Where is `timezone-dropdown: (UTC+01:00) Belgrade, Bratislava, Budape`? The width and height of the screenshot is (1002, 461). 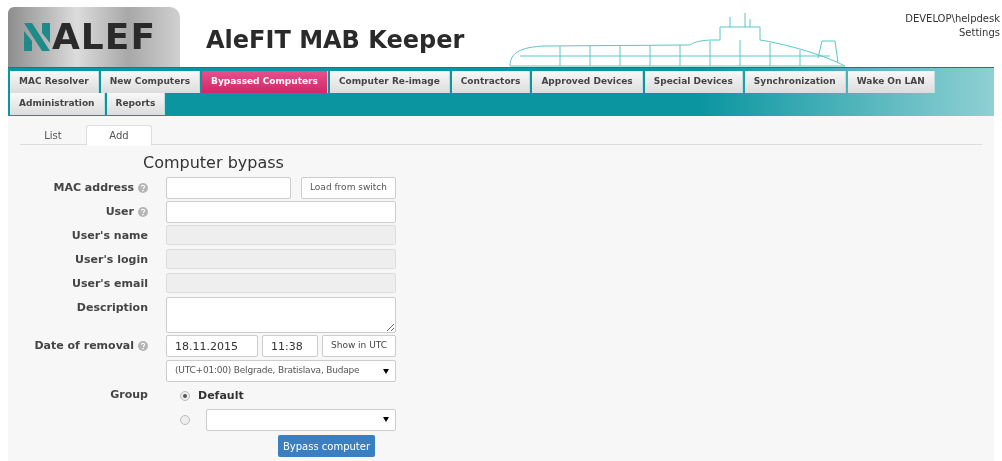 timezone-dropdown: (UTC+01:00) Belgrade, Bratislava, Budape is located at coordinates (281, 371).